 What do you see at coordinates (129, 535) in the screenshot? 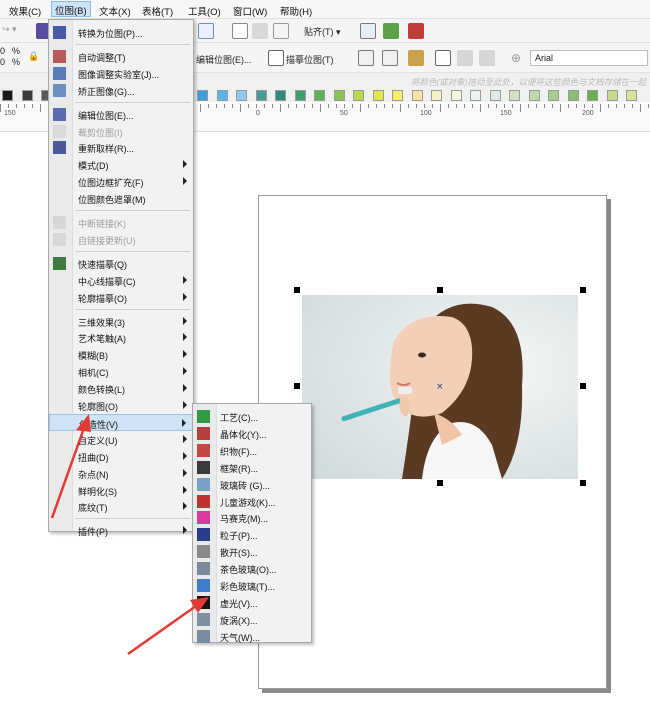
I see `annotation-arrows` at bounding box center [129, 535].